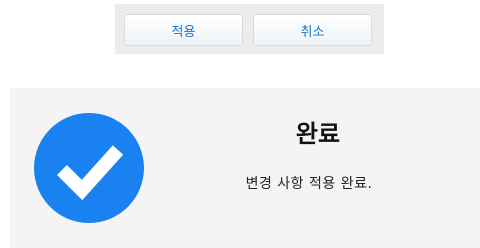 Image resolution: width=480 pixels, height=248 pixels. Describe the element at coordinates (183, 30) in the screenshot. I see `apply-button: 적용` at that location.